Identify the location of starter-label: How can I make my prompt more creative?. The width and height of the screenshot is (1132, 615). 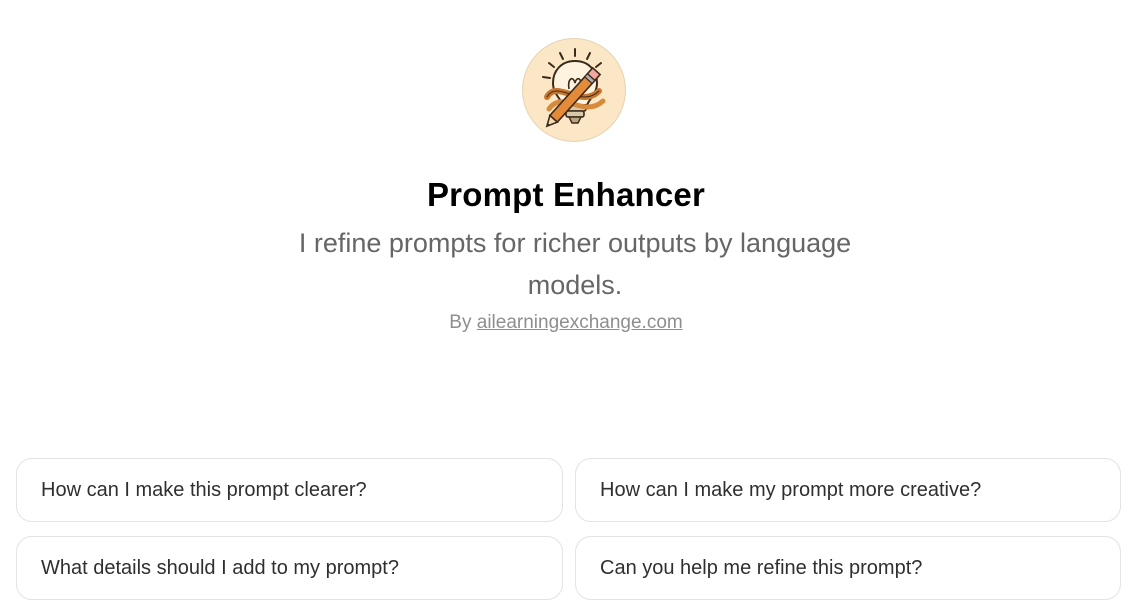
(791, 489).